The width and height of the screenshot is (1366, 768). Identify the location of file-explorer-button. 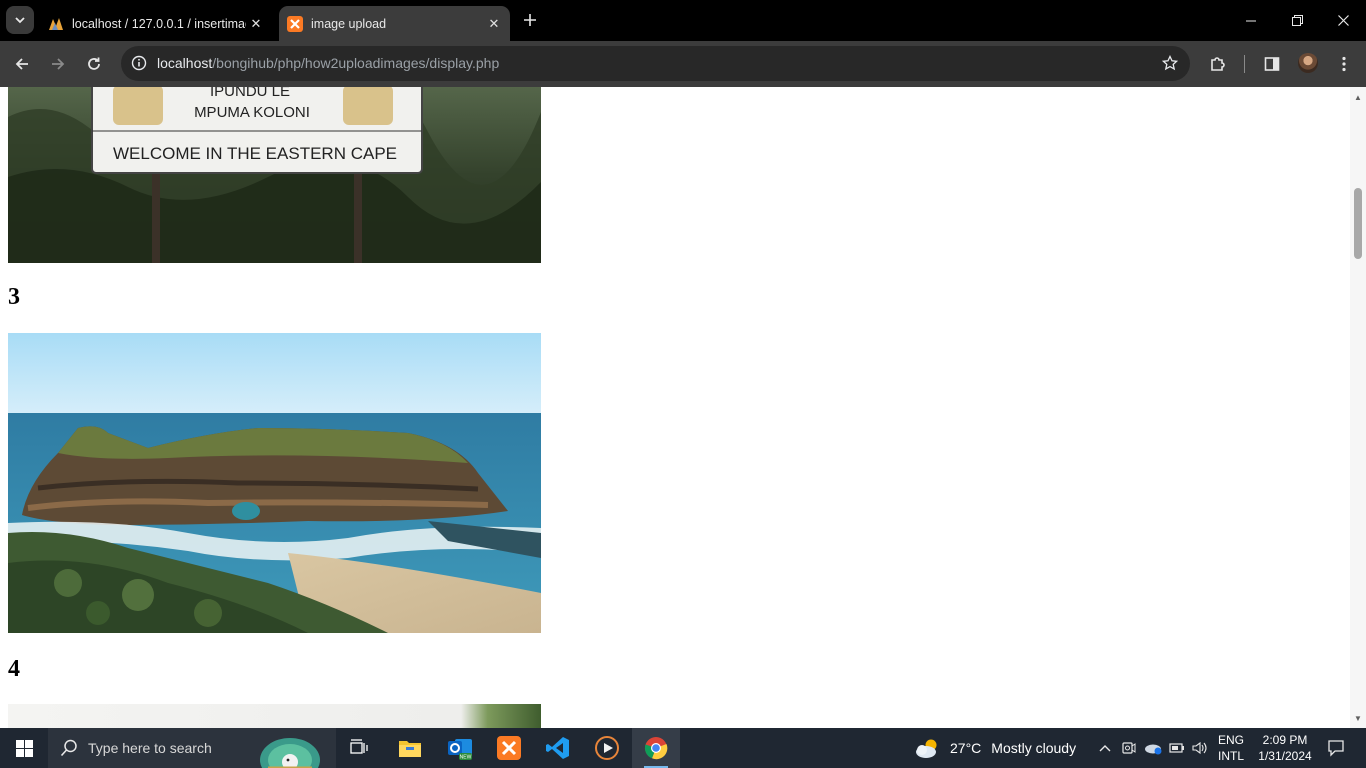
(410, 748).